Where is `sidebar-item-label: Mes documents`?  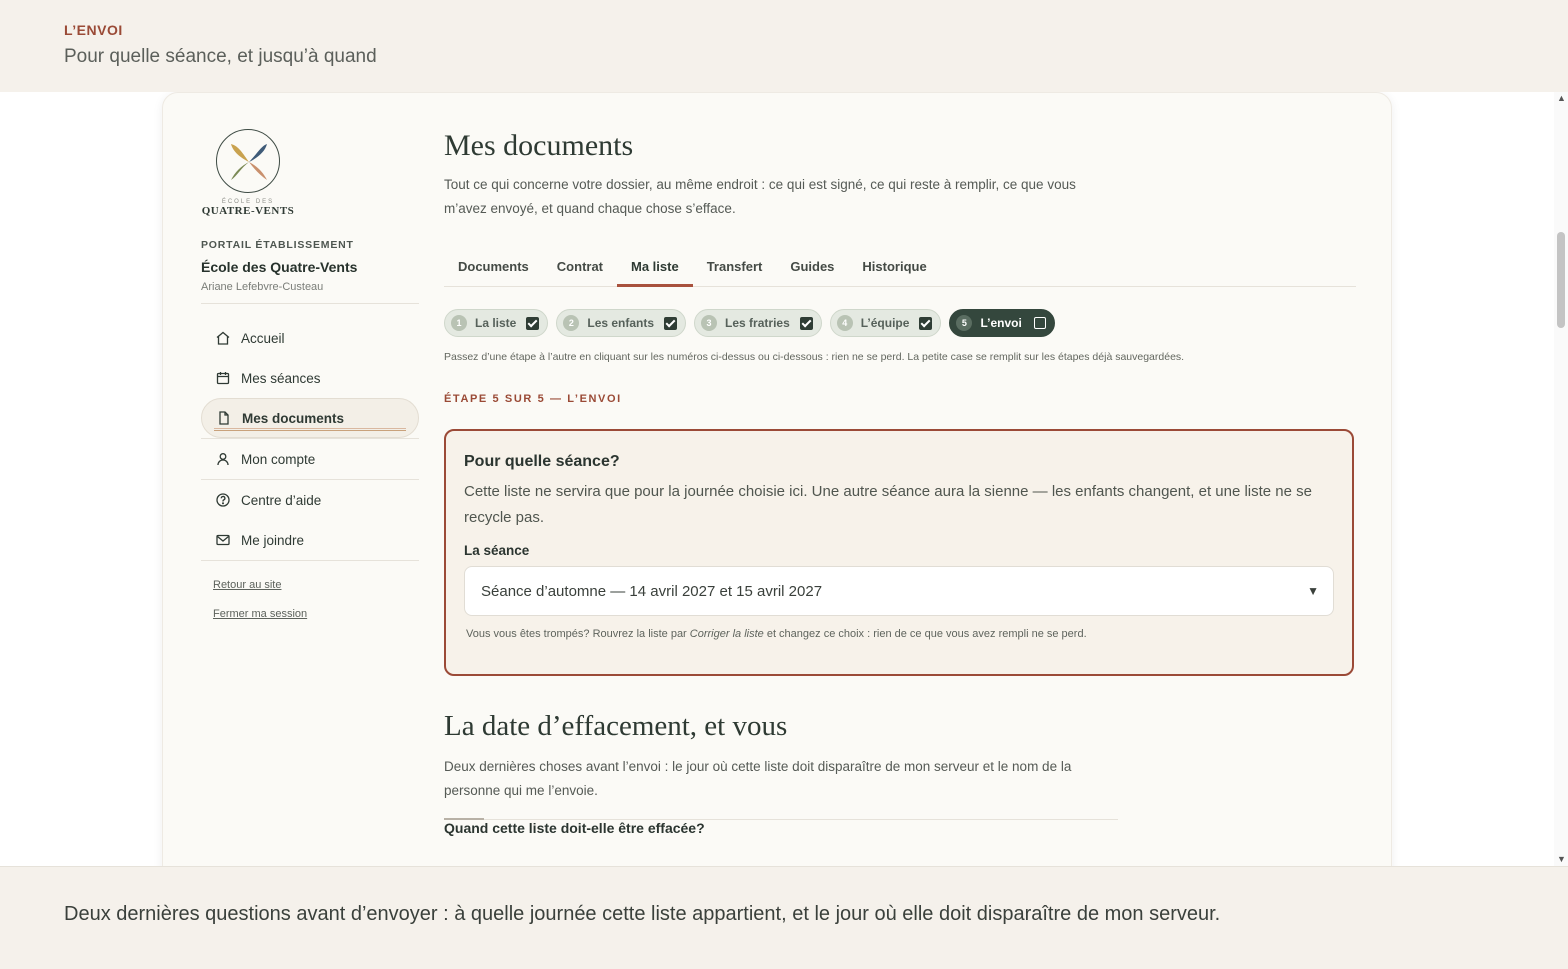 sidebar-item-label: Mes documents is located at coordinates (293, 418).